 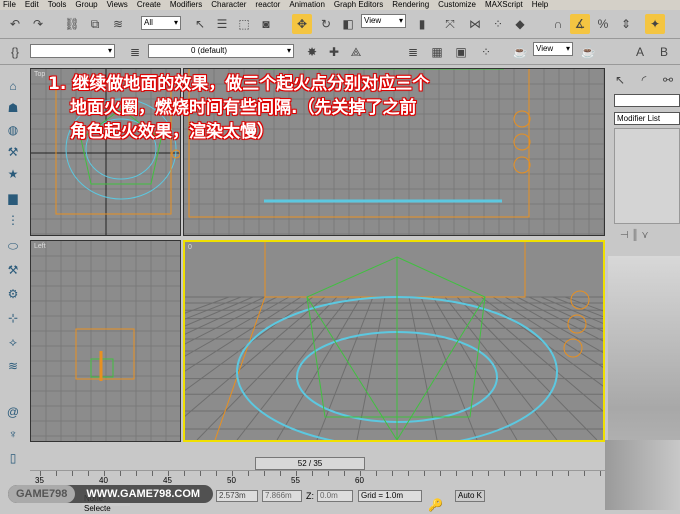 What do you see at coordinates (282, 496) in the screenshot?
I see `y-coord-field: 7.866m` at bounding box center [282, 496].